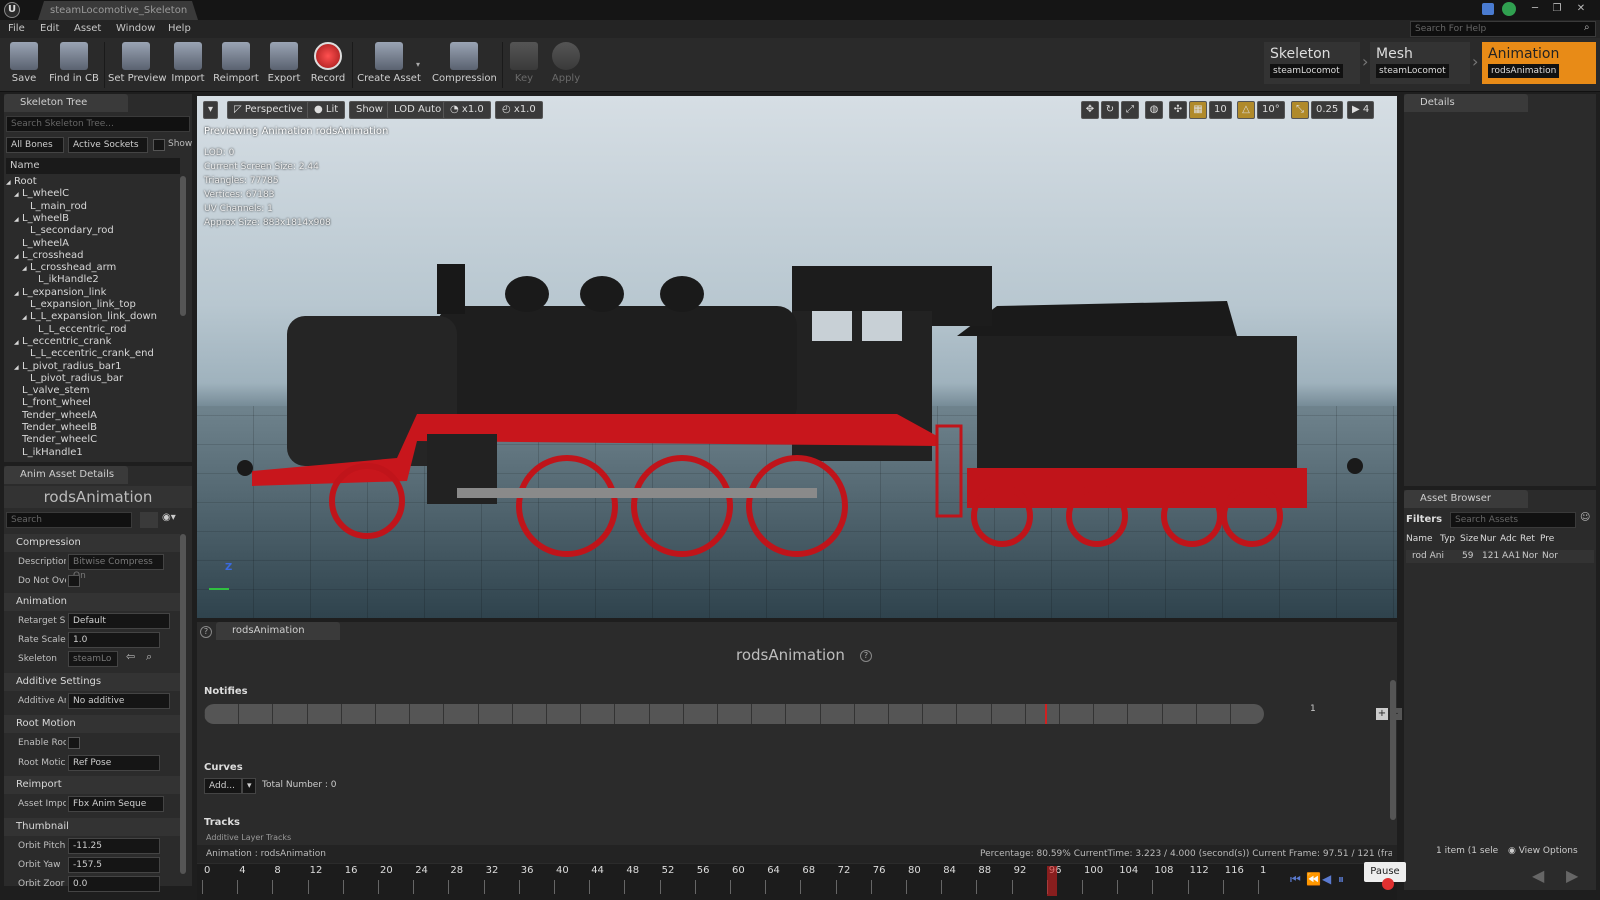 The image size is (1600, 900). Describe the element at coordinates (326, 110) in the screenshot. I see `lit-button: ● Lit` at that location.